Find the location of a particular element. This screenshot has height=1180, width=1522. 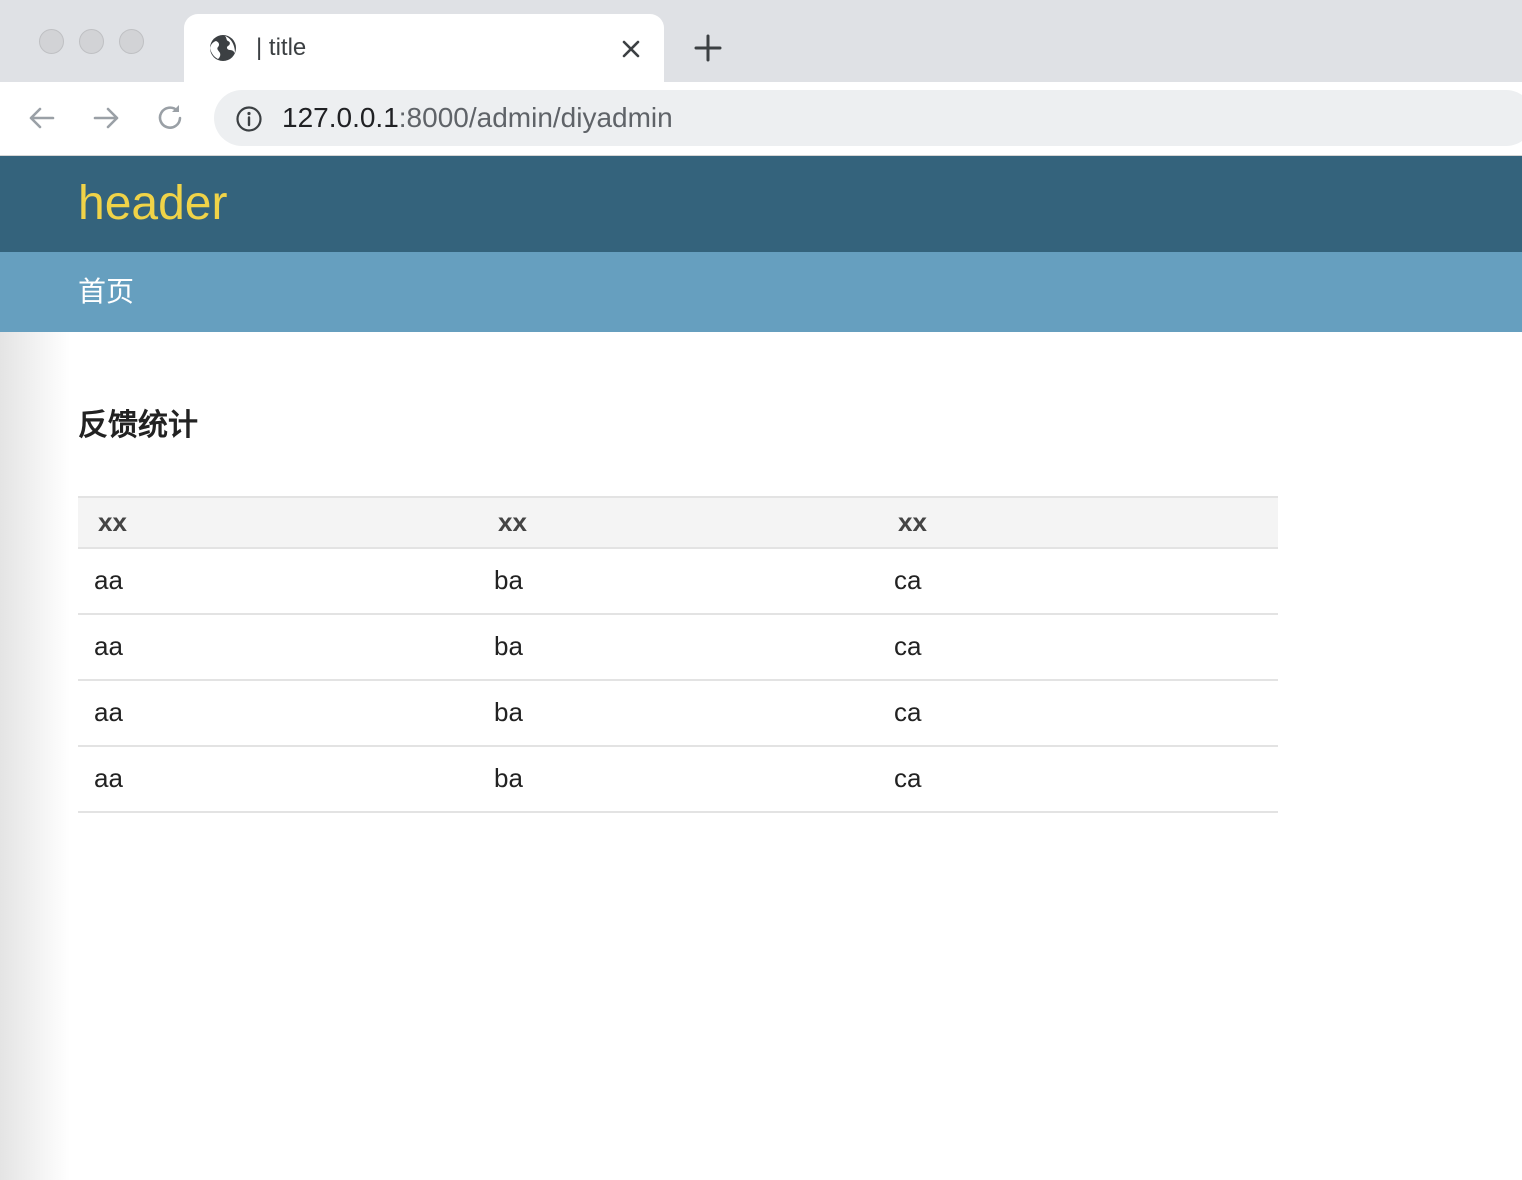

globe-icon is located at coordinates (223, 48).